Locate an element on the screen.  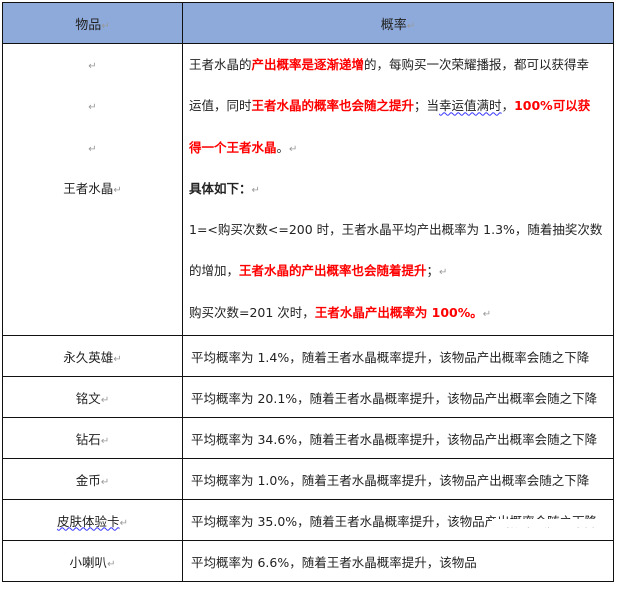
table-row: 永久英雄↵ 平均概率为 1.4%，随着王者水晶概率提升，该物品产出概率会随之下降 is located at coordinates (308, 356).